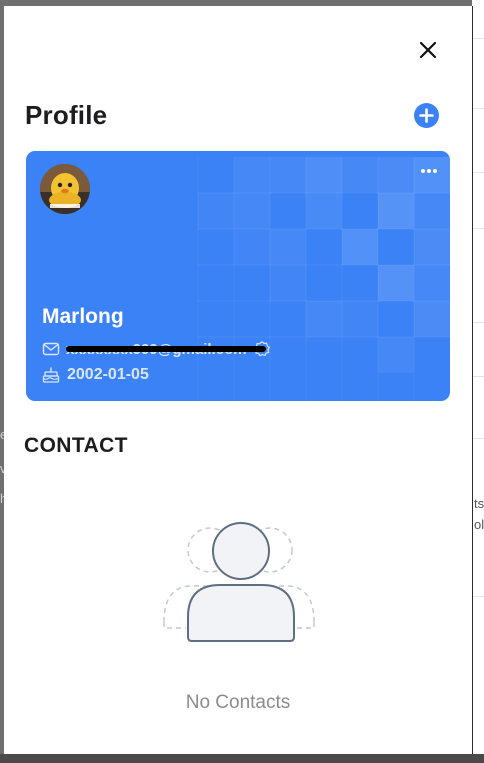  I want to click on profile-birthdate-row: 2002-01-05, so click(95, 375).